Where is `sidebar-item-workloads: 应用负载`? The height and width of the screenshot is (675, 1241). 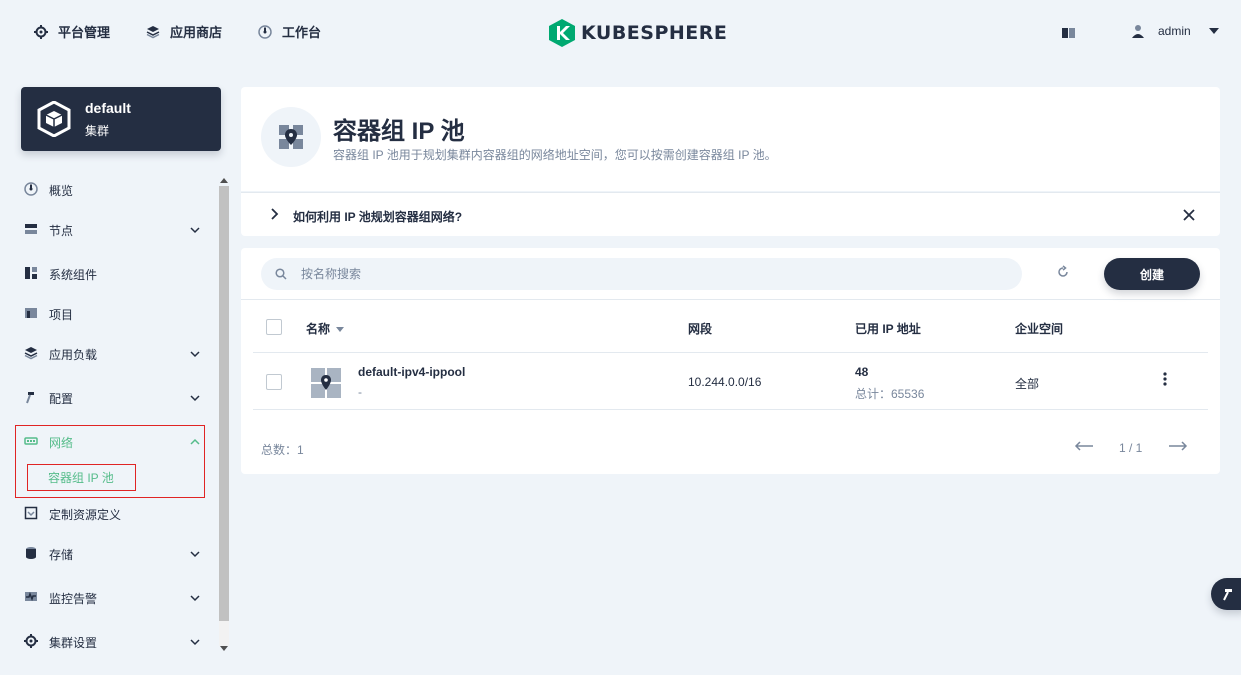
sidebar-item-workloads: 应用负载 is located at coordinates (116, 353).